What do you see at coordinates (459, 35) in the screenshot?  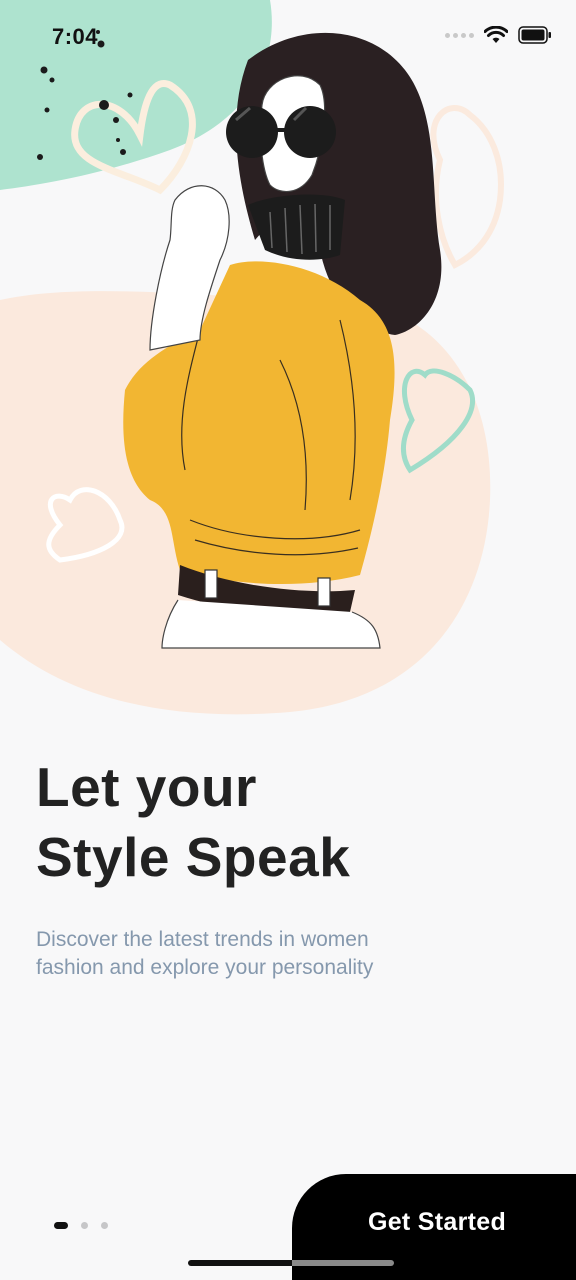 I see `cellular-signal-icon` at bounding box center [459, 35].